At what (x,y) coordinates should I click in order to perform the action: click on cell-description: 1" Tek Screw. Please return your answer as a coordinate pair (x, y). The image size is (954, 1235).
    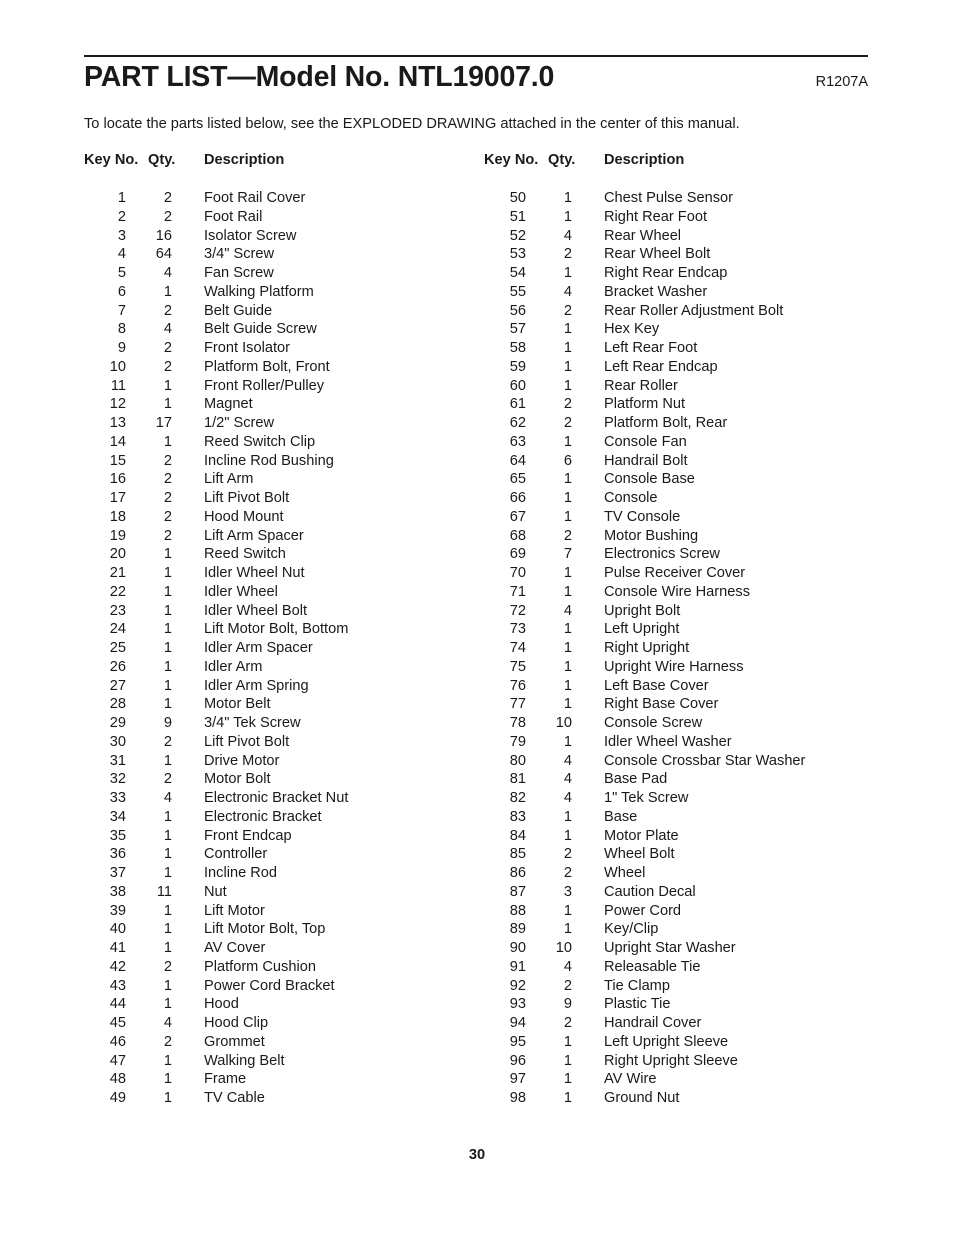
    Looking at the image, I should click on (646, 798).